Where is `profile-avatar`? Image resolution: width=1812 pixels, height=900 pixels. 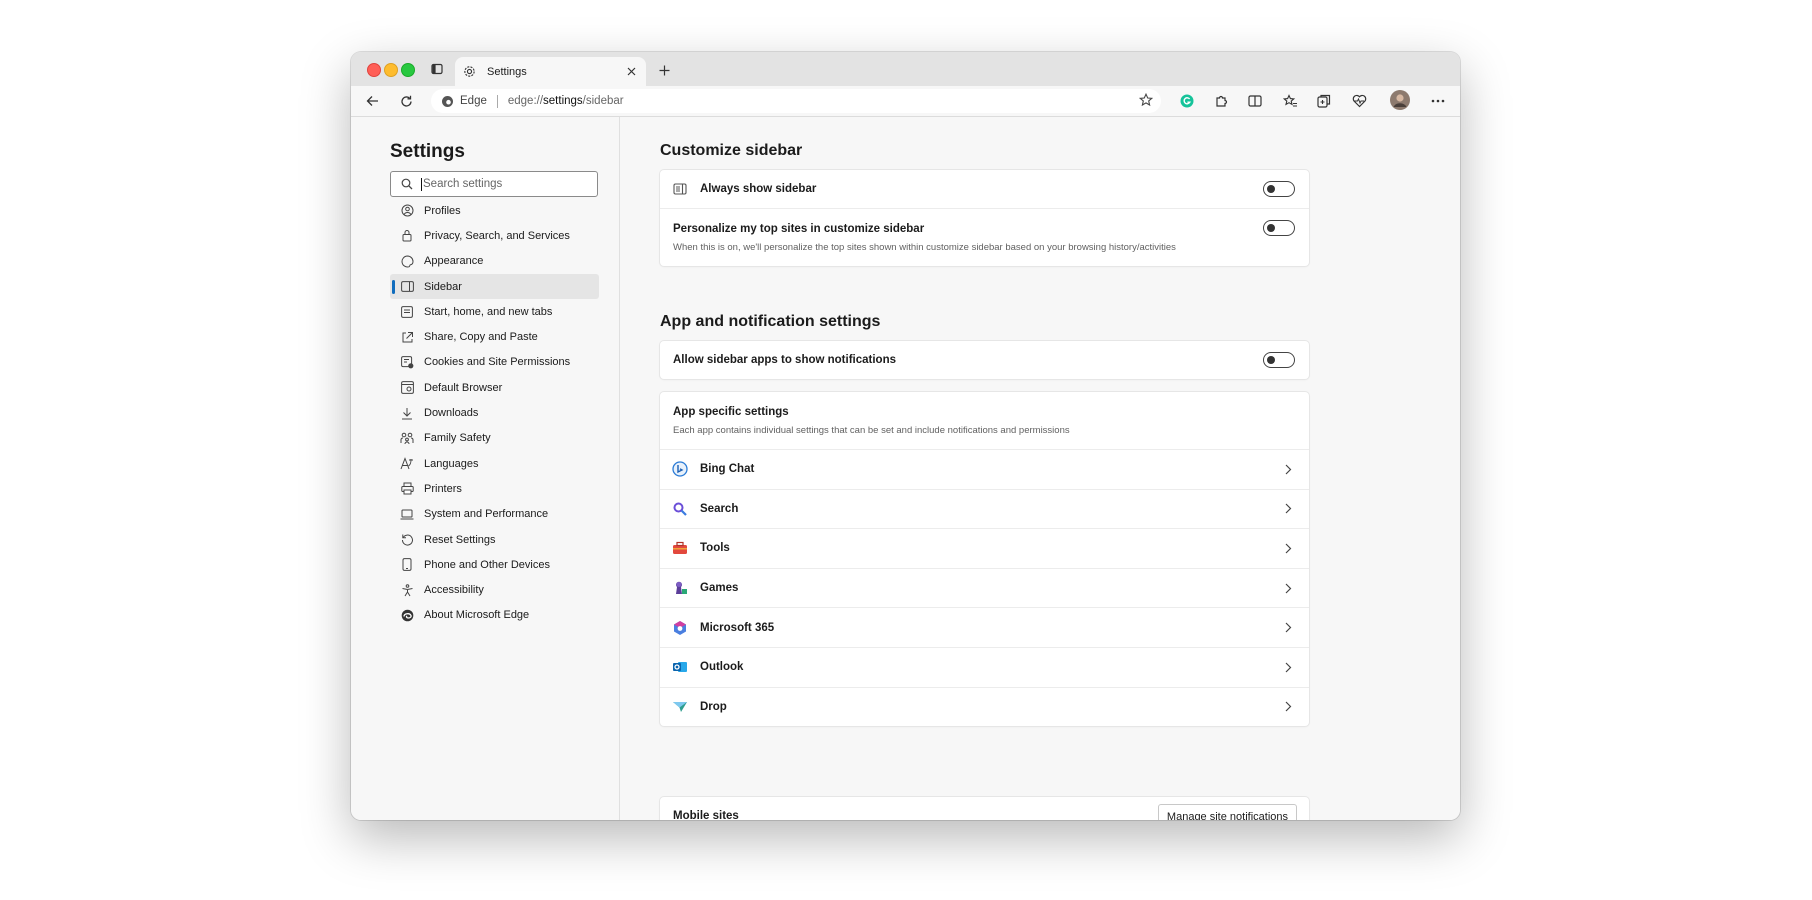
profile-avatar is located at coordinates (1400, 100).